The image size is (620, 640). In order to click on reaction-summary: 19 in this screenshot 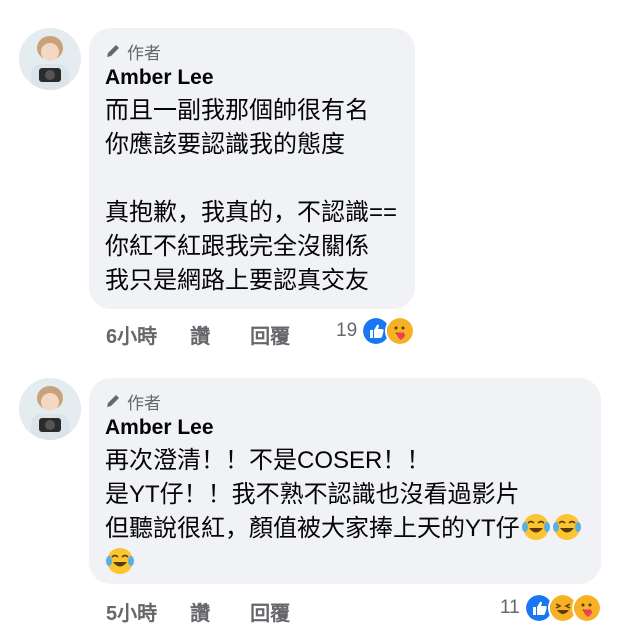, I will do `click(376, 331)`.